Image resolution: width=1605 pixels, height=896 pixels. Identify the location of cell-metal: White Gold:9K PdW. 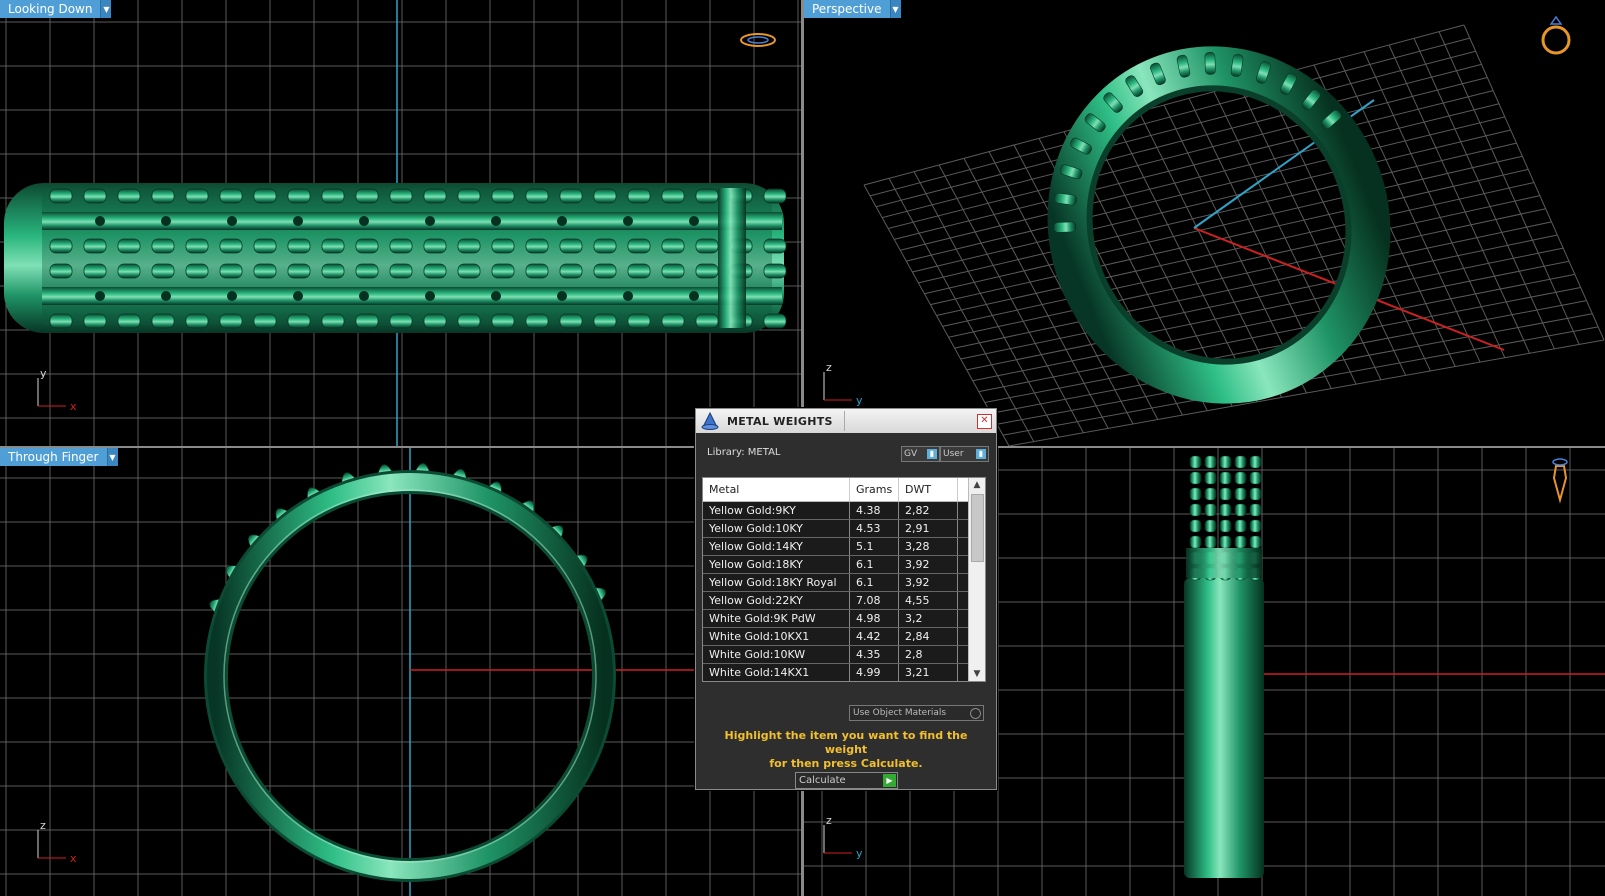
(776, 618).